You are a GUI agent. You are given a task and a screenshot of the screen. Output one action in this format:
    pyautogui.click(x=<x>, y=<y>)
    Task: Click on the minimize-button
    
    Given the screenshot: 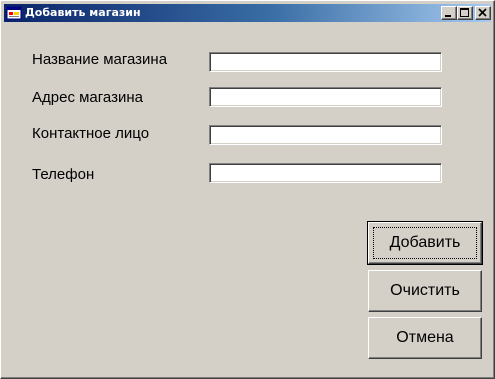 What is the action you would take?
    pyautogui.click(x=449, y=13)
    